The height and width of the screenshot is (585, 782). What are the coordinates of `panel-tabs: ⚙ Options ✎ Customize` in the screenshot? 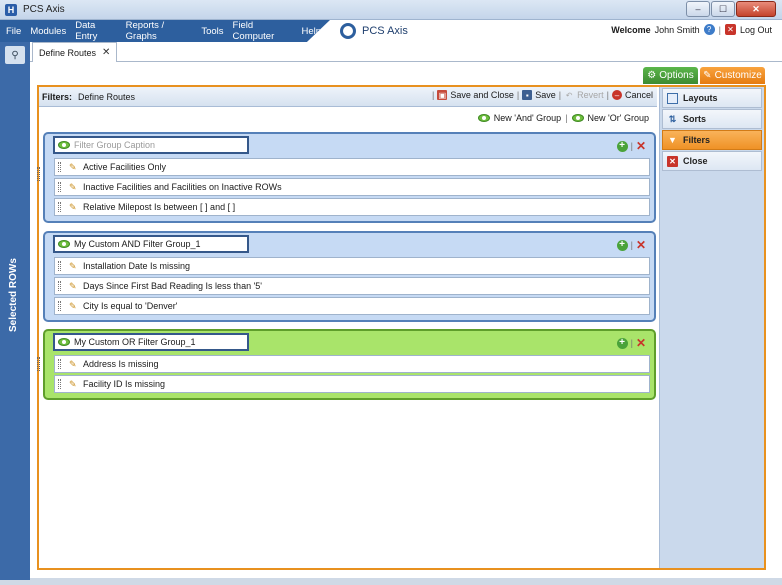 It's located at (704, 75).